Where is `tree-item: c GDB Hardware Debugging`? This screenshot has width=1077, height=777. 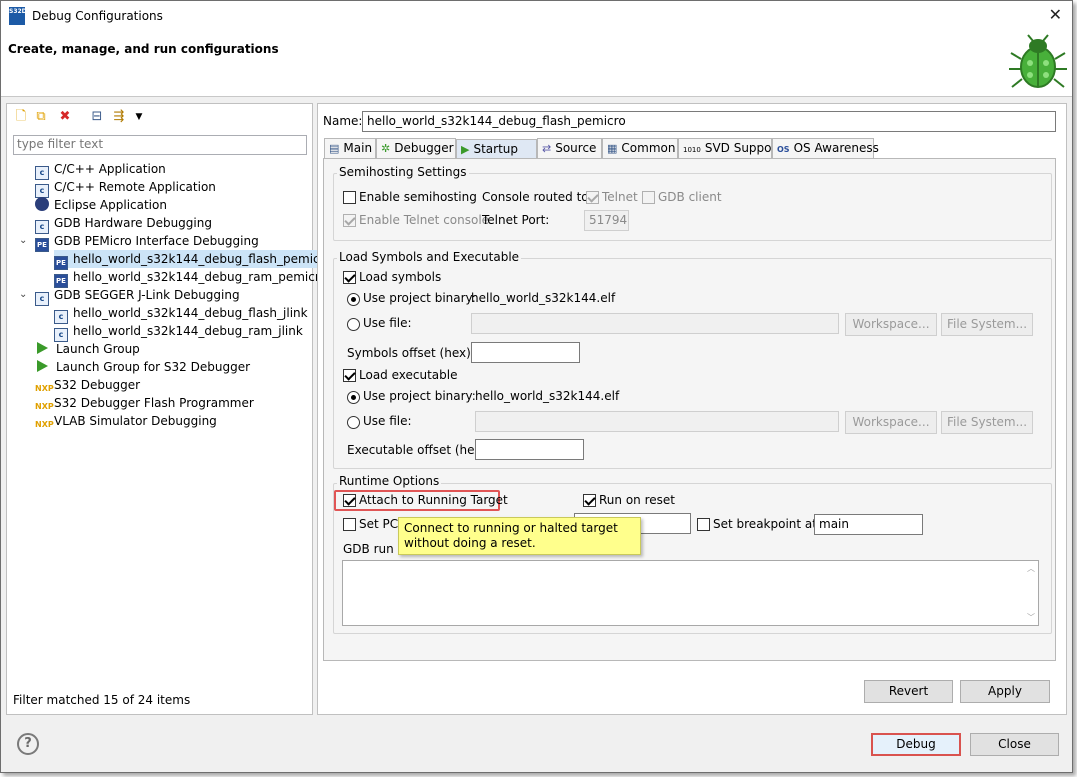 tree-item: c GDB Hardware Debugging is located at coordinates (123, 224).